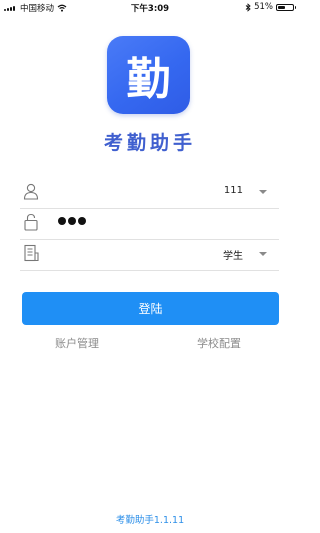 The width and height of the screenshot is (320, 533). I want to click on role-dropdown-icon, so click(263, 254).